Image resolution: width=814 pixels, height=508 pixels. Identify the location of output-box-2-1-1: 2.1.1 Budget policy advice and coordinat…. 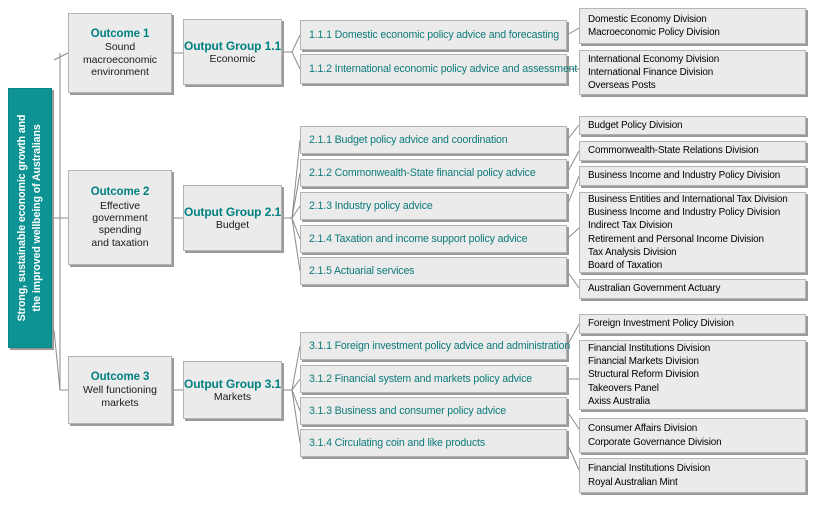
(433, 140).